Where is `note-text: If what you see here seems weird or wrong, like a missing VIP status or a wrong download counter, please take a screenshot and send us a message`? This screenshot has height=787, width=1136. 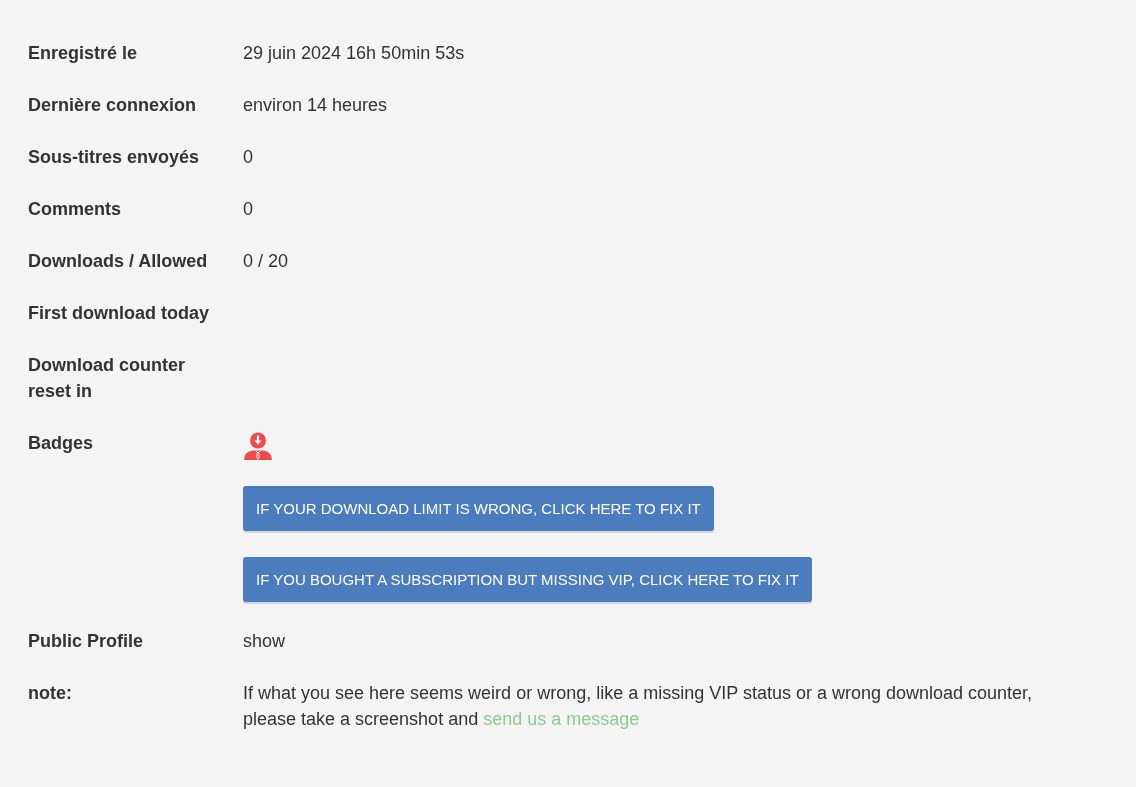 note-text: If what you see here seems weird or wrong, like a missing VIP status or a wrong download counter, please take a screenshot and send us a message is located at coordinates (638, 706).